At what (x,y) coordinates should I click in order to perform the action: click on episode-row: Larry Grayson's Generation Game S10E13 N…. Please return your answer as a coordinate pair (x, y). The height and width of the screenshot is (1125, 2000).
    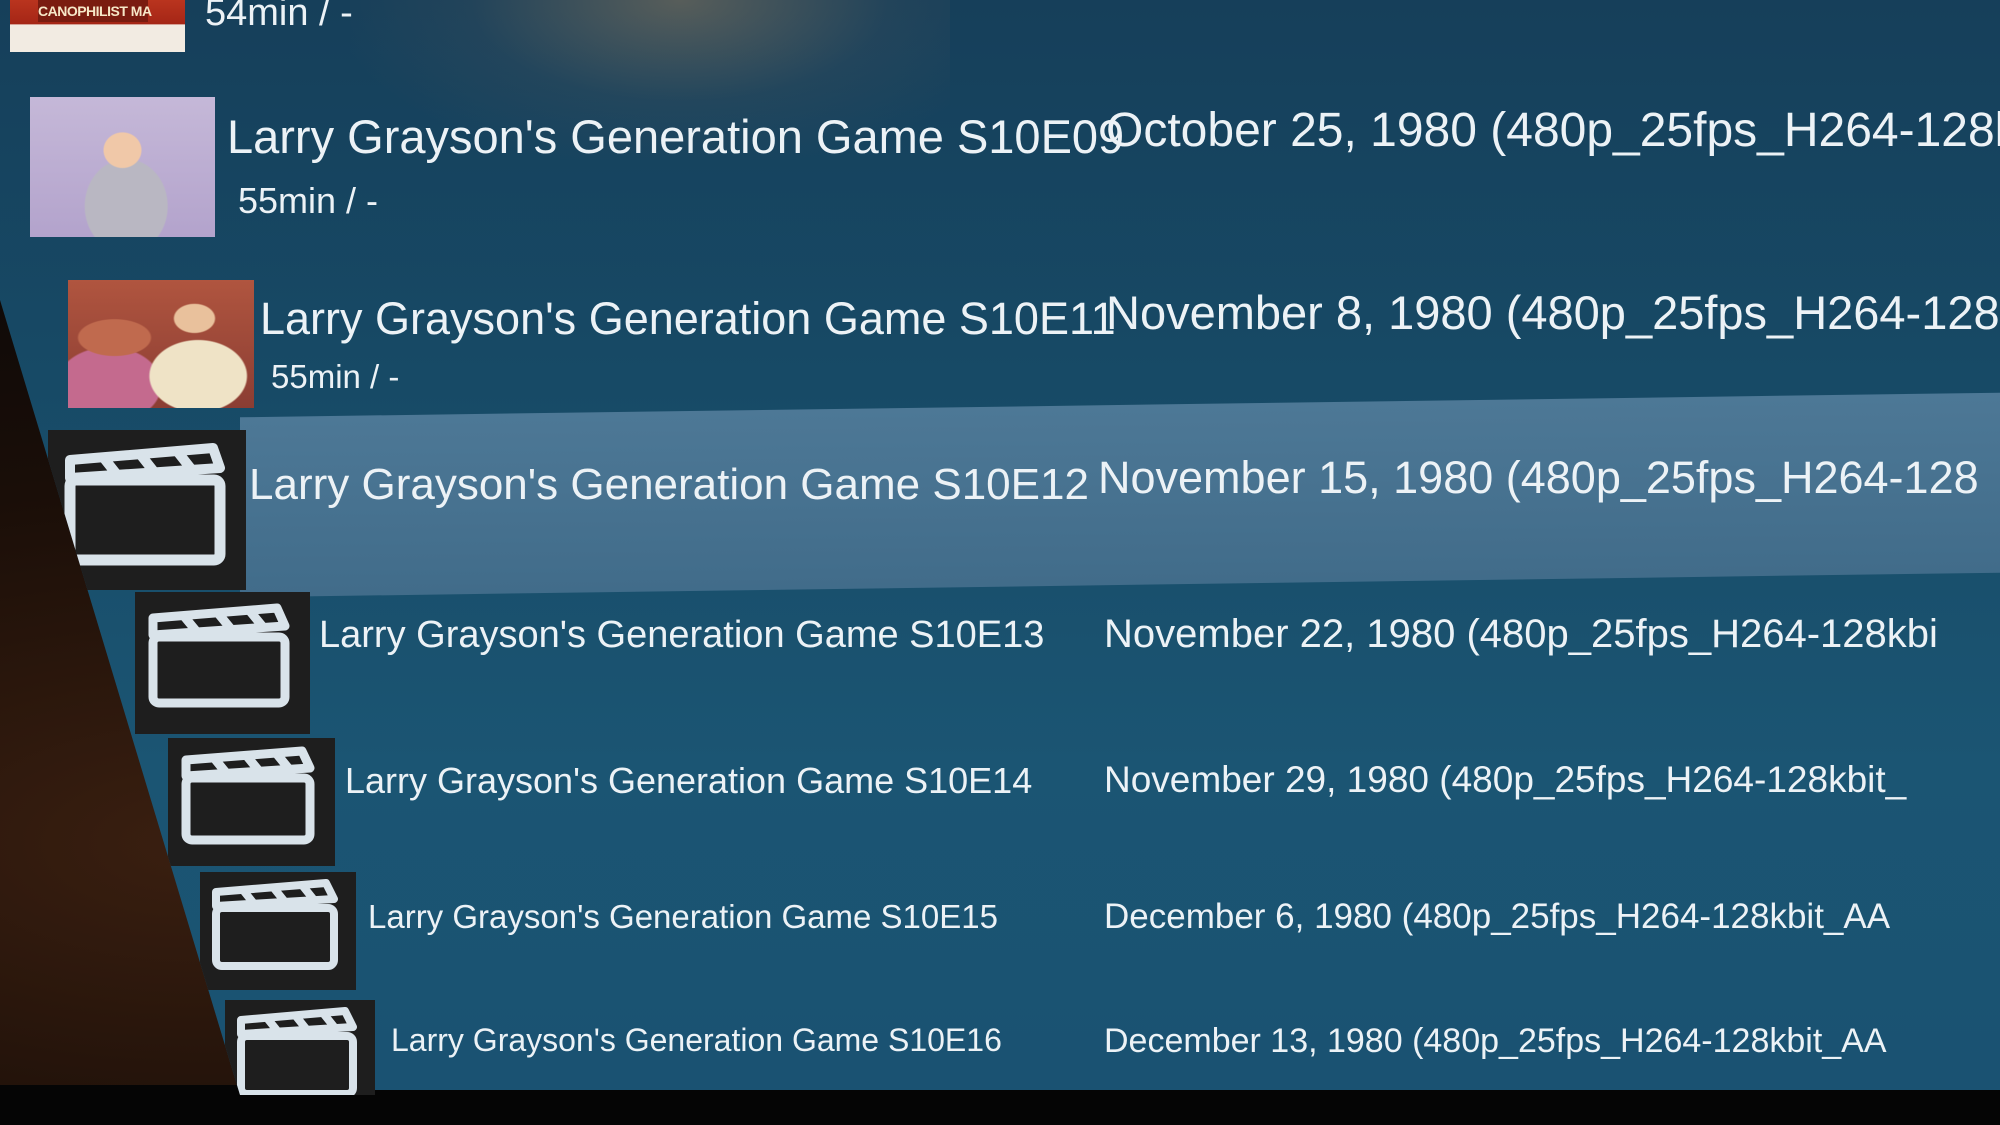
    Looking at the image, I should click on (1000, 663).